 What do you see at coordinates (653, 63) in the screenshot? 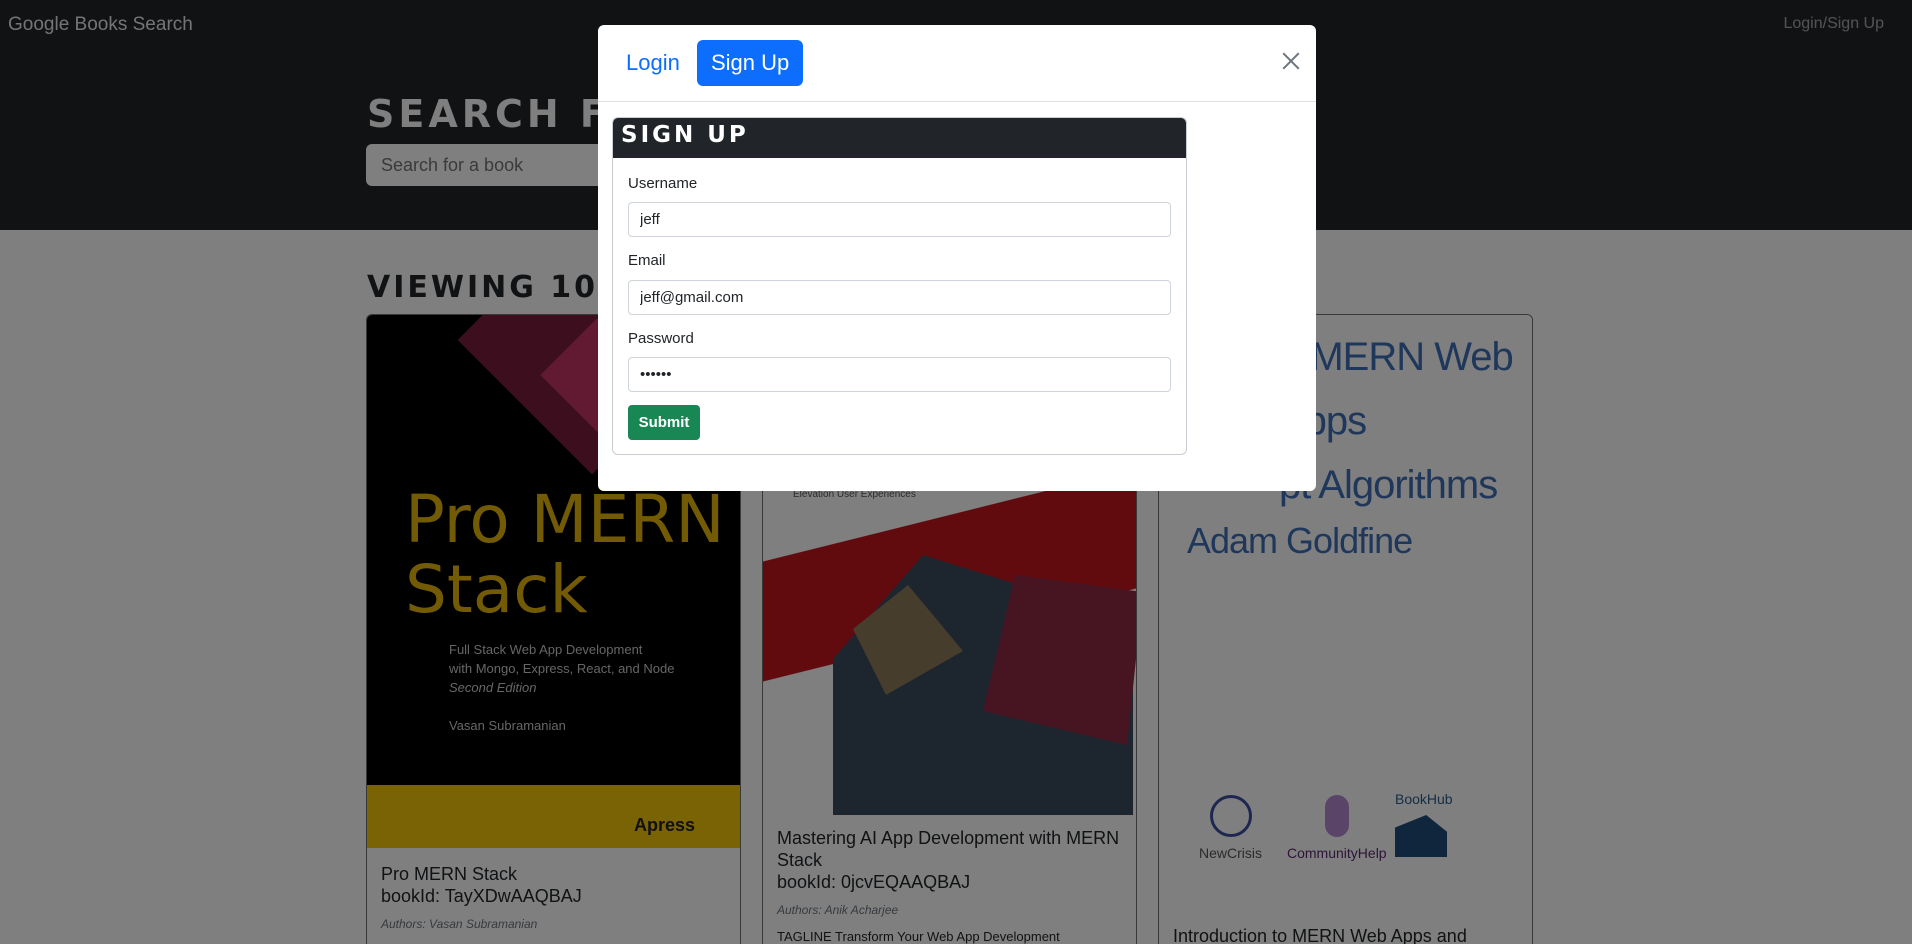
I see `tab-login: Login` at bounding box center [653, 63].